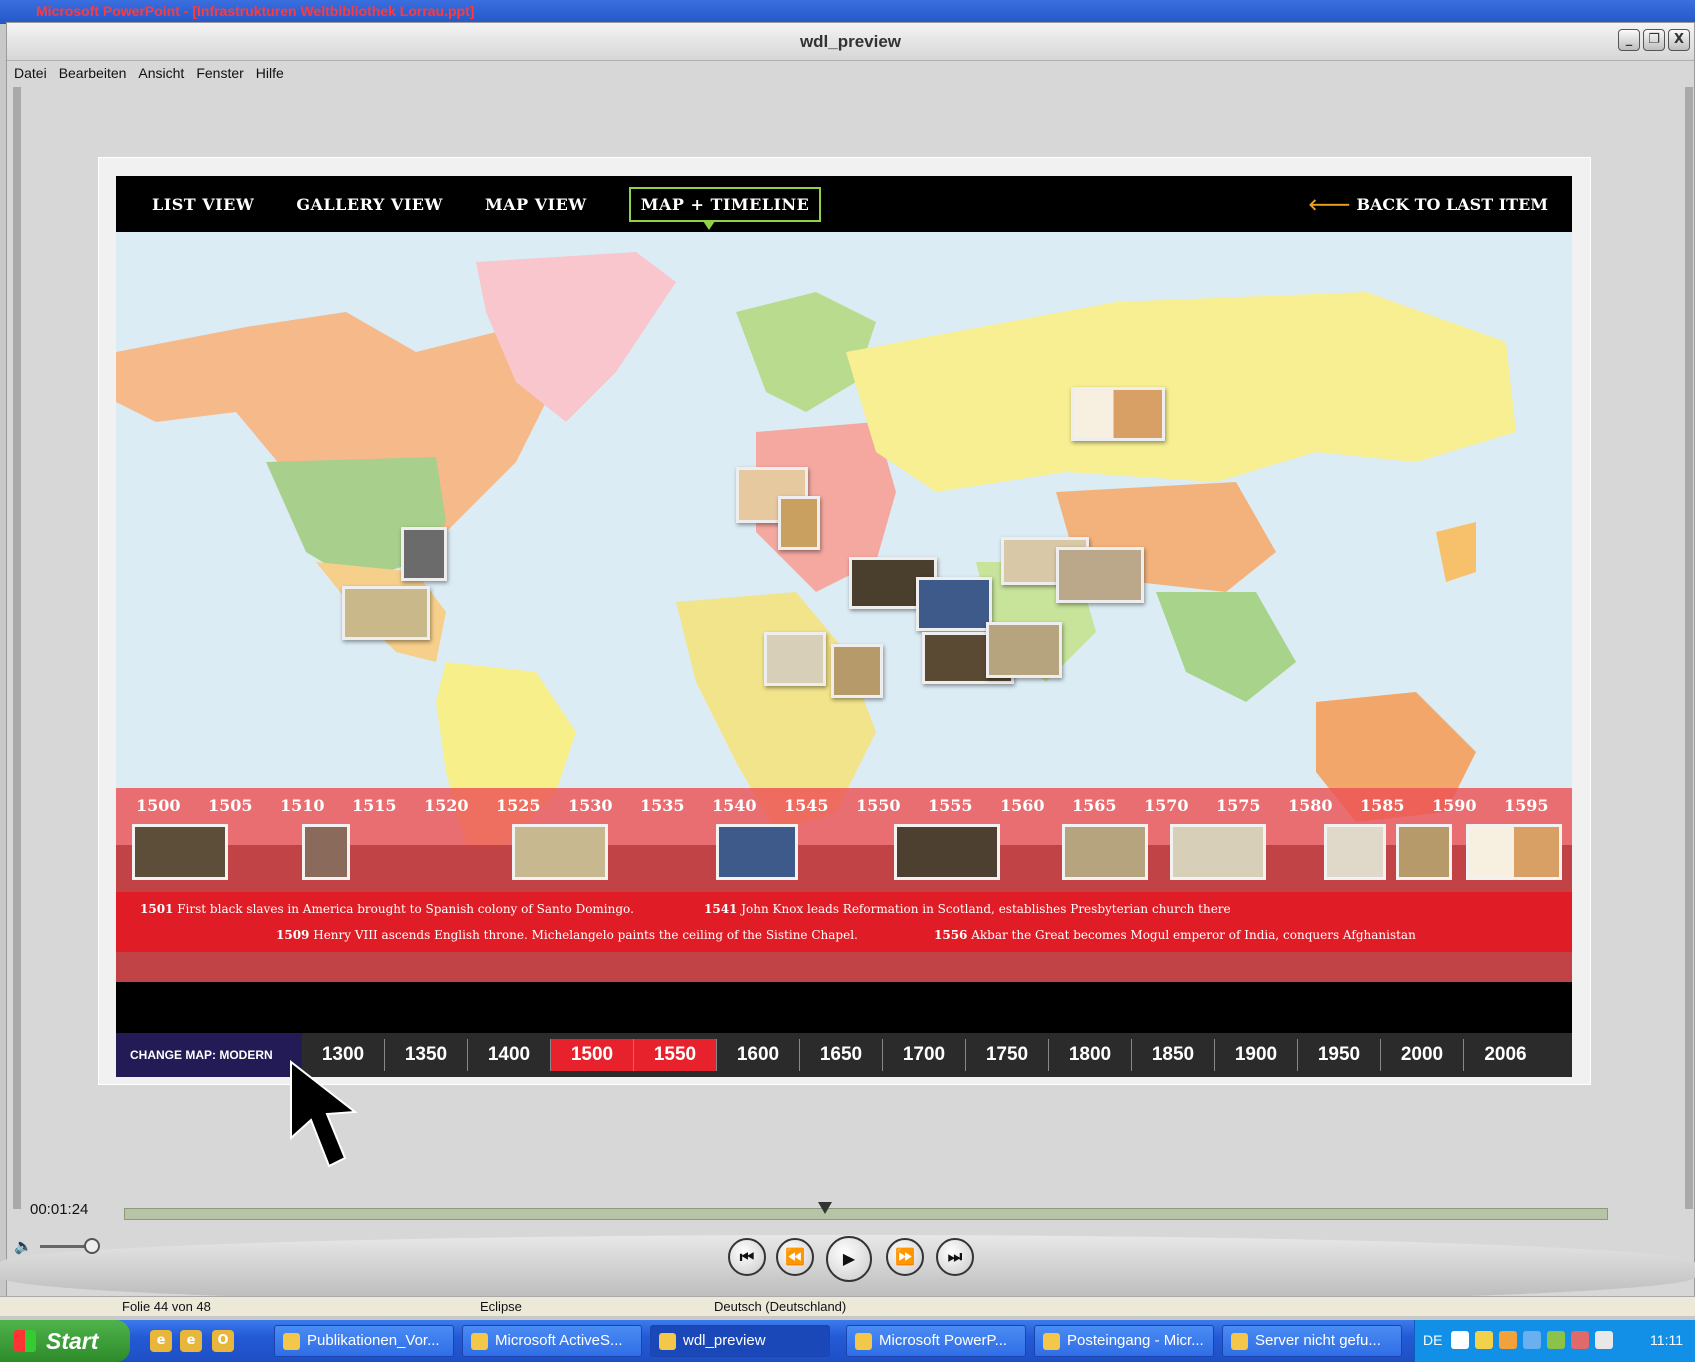 The width and height of the screenshot is (1695, 1362). I want to click on ie-quicklaunch-icon: e, so click(161, 1341).